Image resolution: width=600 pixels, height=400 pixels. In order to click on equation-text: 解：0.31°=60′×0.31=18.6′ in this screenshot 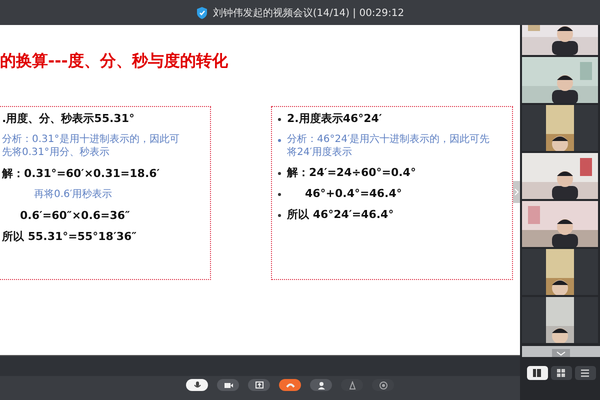, I will do `click(81, 174)`.